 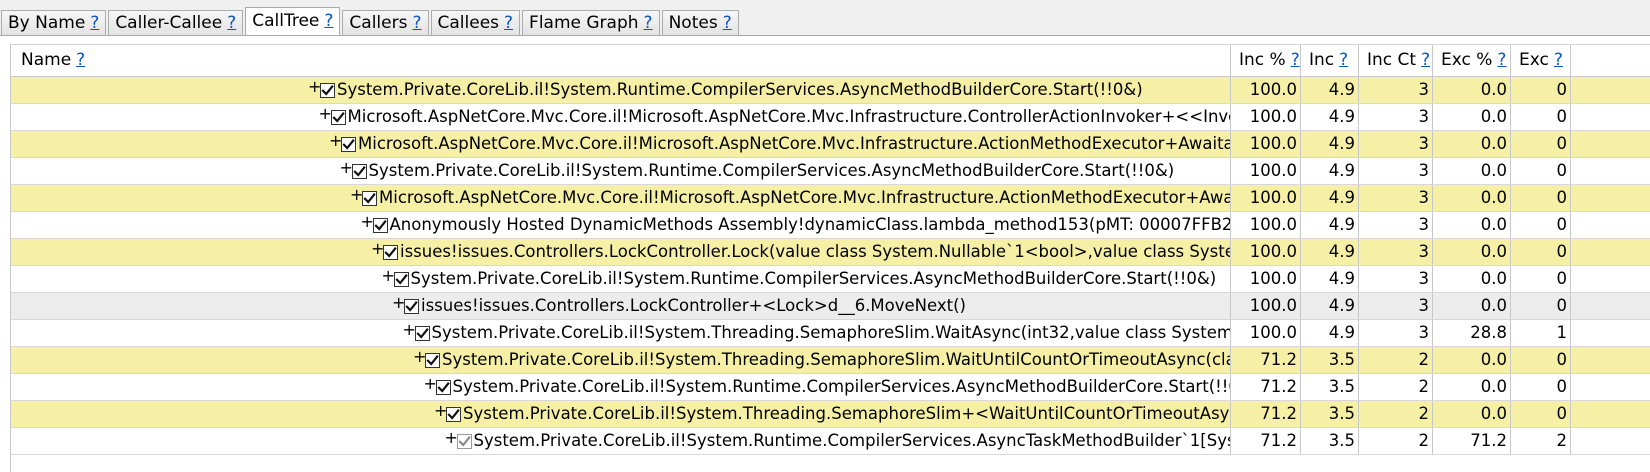 I want to click on tab-caller-callee: Caller-Callee?, so click(x=176, y=22).